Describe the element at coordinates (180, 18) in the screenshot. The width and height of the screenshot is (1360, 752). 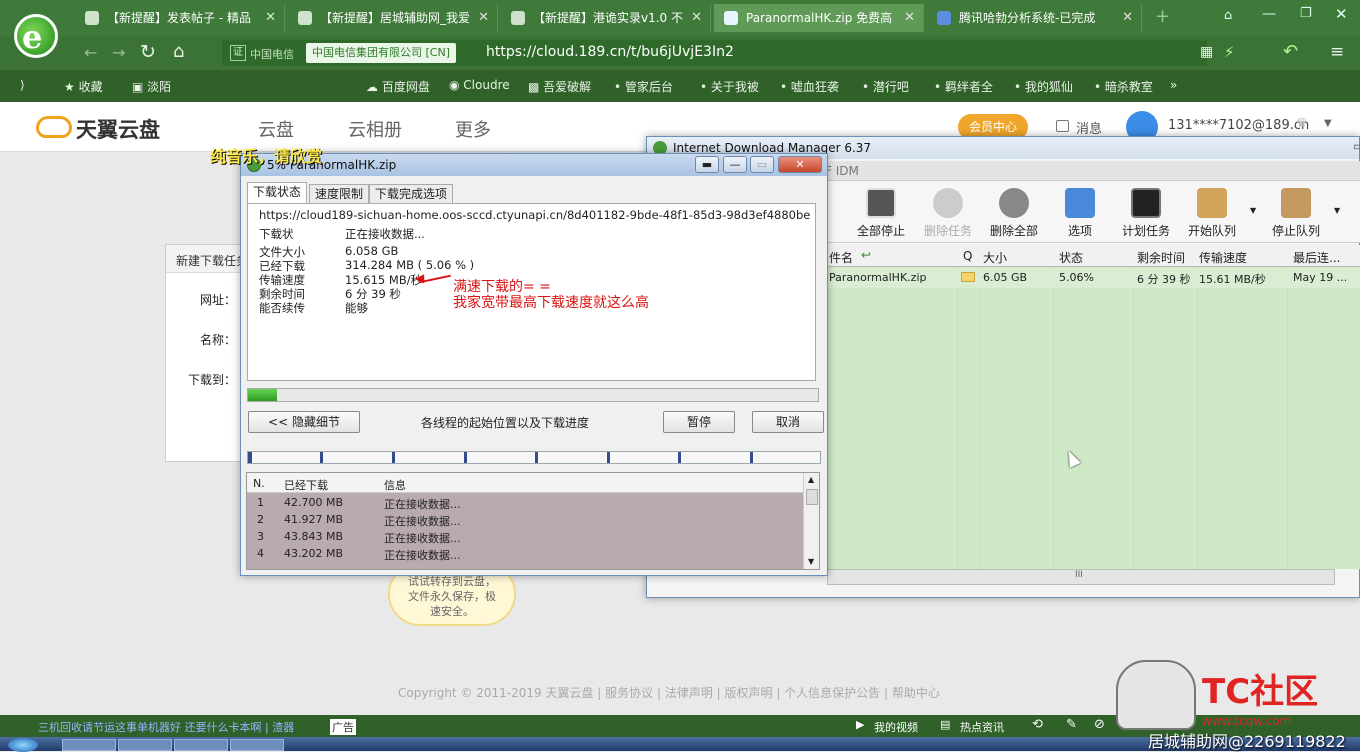
I see `tab-1: 【新提醒】发表帖子 - 精品 ✕` at that location.